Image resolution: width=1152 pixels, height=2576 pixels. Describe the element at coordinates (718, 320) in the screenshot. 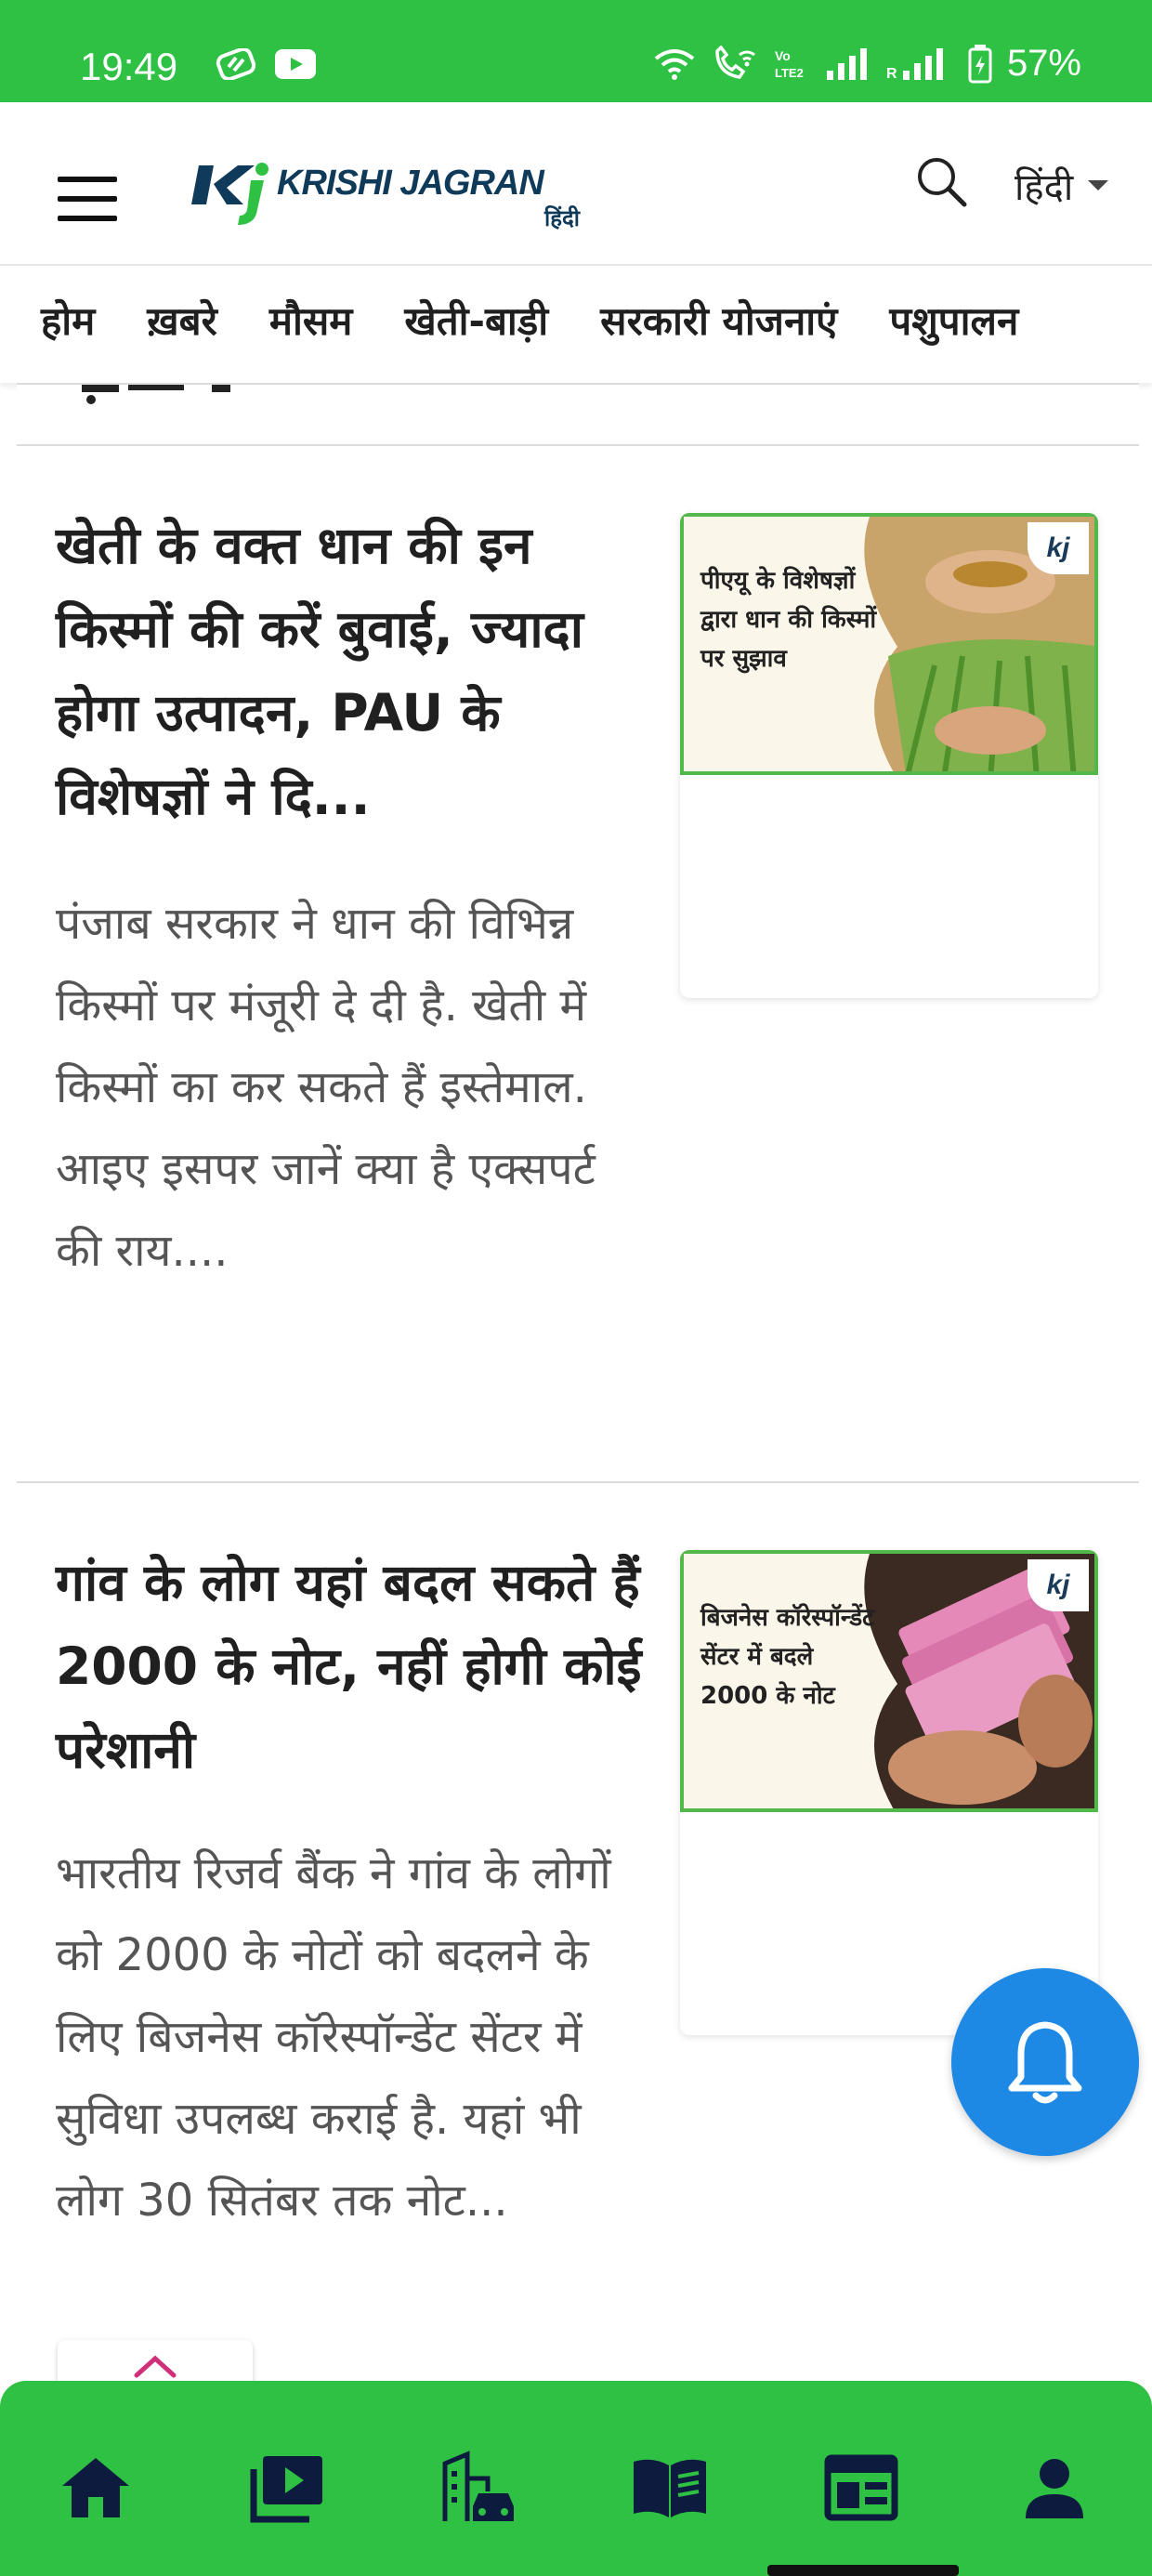

I see `nav-item-govt-schemes: सरकारी योजनाएं` at that location.